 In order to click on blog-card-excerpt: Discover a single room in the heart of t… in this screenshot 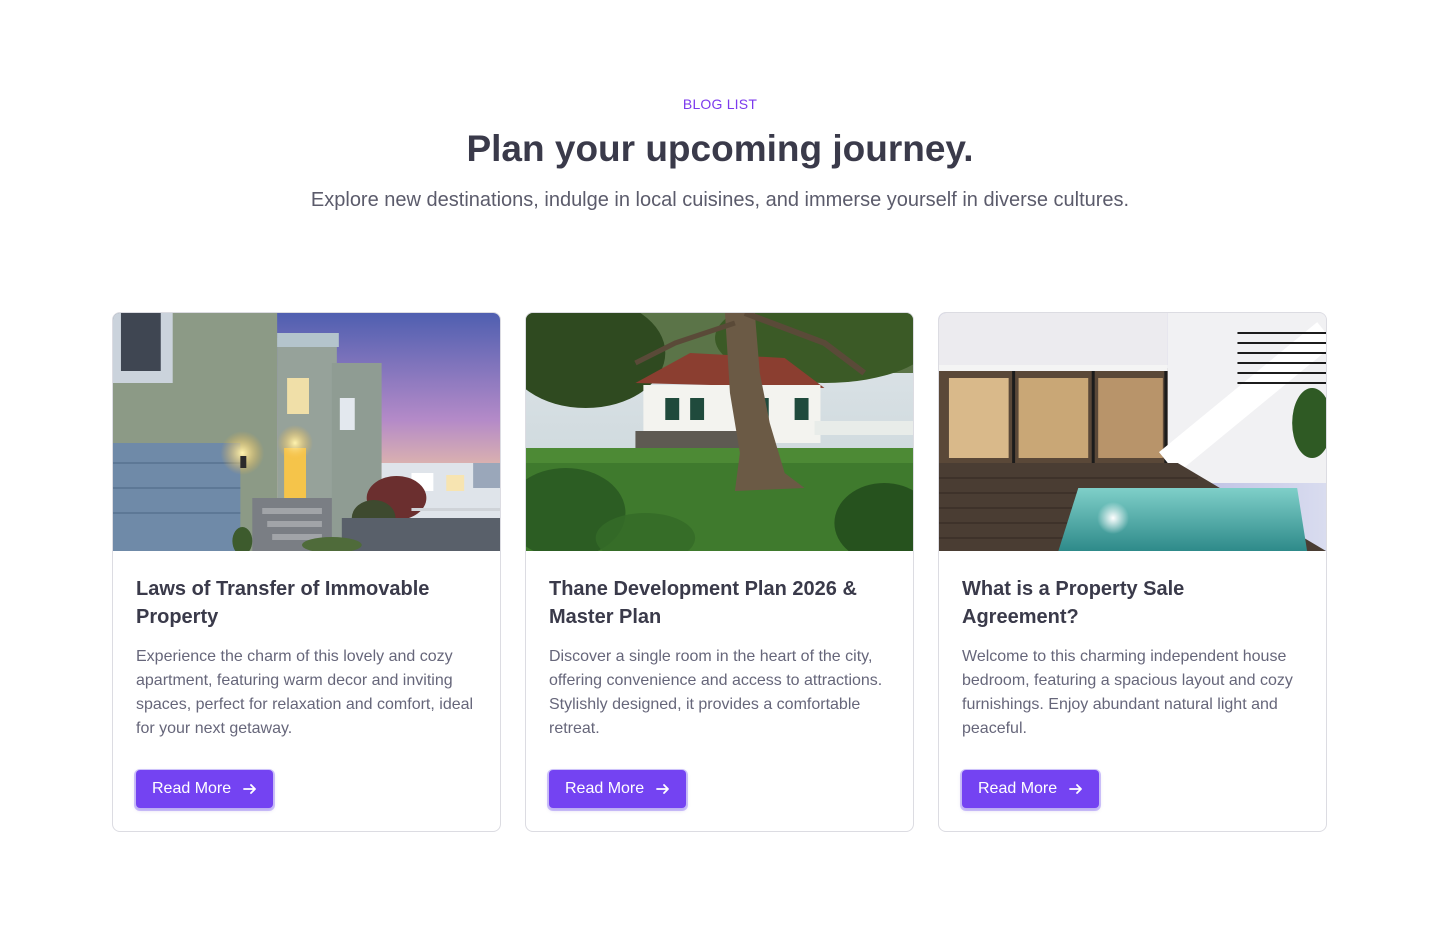, I will do `click(716, 692)`.